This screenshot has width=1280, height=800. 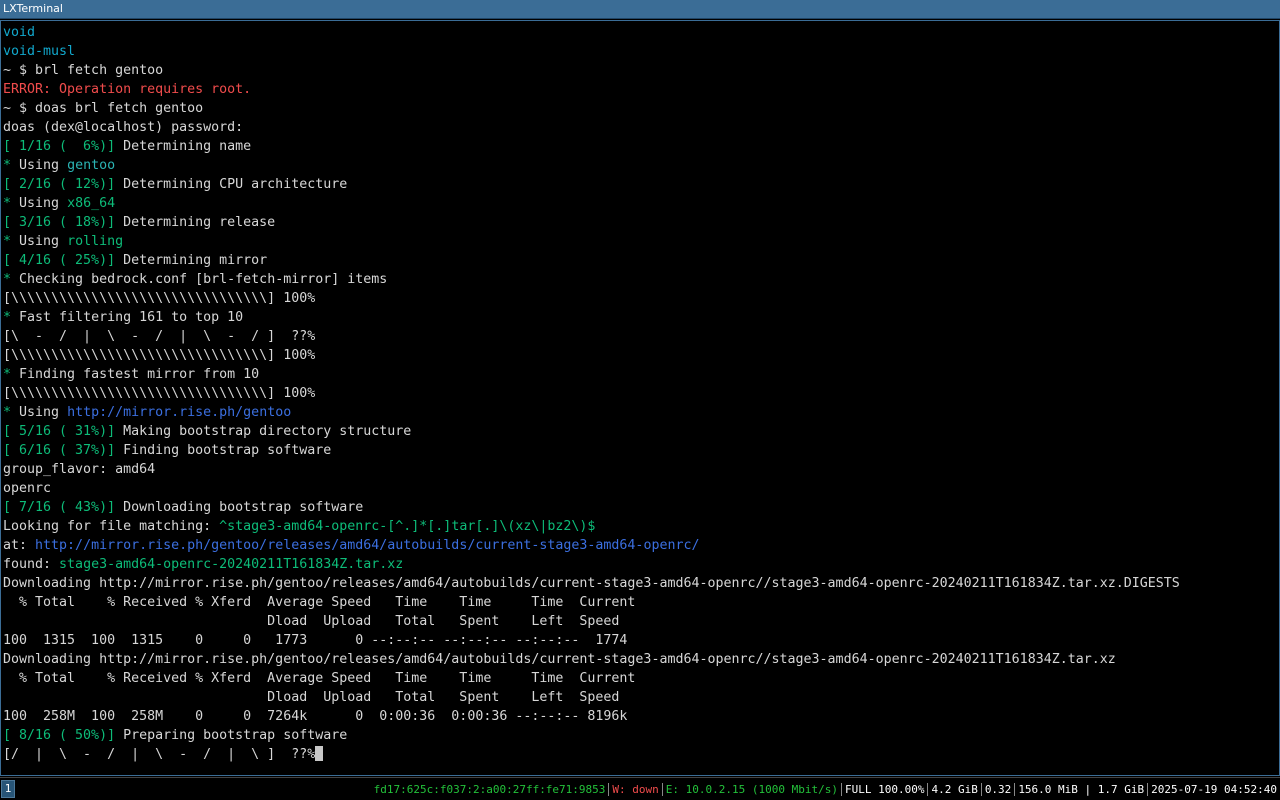 What do you see at coordinates (591, 108) in the screenshot?
I see `terminal-line: ~ $ doas brl fetch gentoo` at bounding box center [591, 108].